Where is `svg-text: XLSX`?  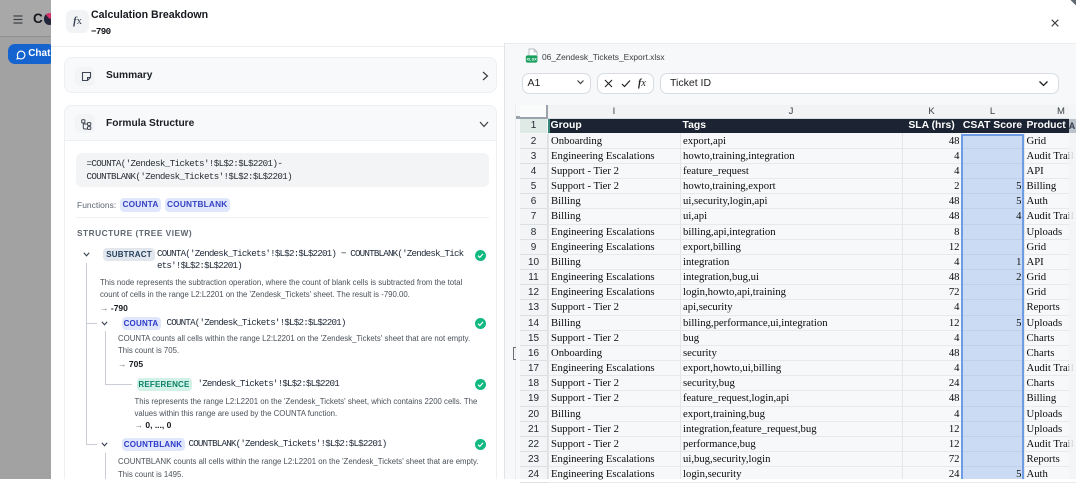 svg-text: XLSX is located at coordinates (531, 58).